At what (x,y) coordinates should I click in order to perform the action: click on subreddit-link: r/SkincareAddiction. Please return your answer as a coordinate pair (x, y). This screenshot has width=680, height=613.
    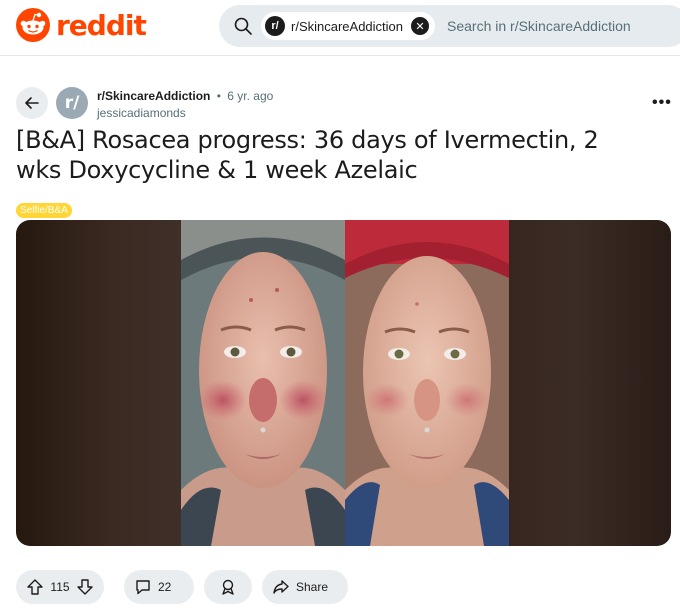
    Looking at the image, I should click on (153, 96).